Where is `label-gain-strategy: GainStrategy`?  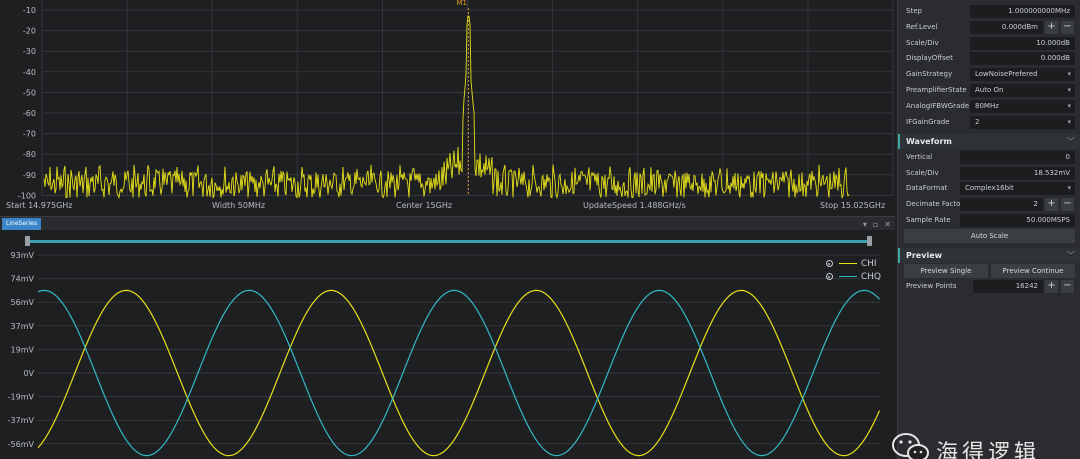
label-gain-strategy: GainStrategy is located at coordinates (929, 74).